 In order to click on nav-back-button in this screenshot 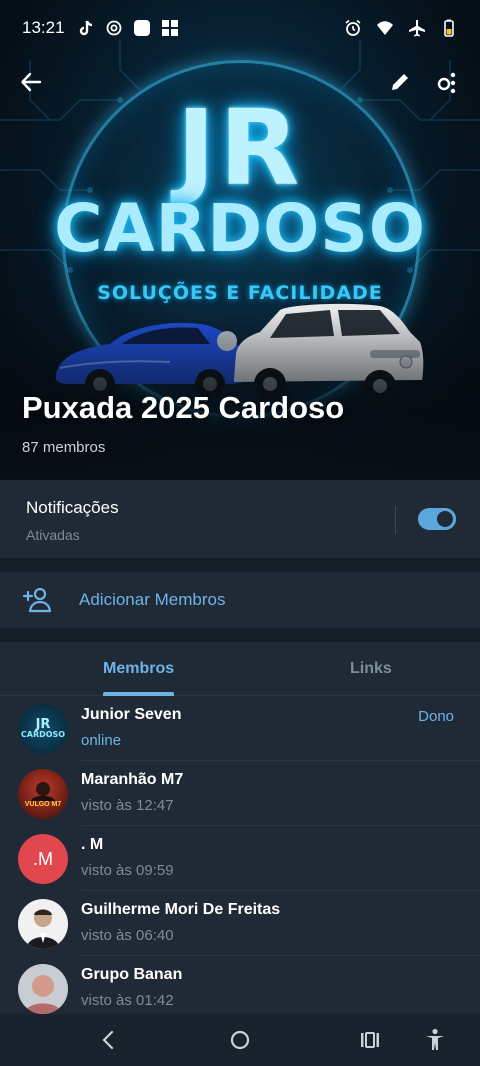, I will do `click(109, 1040)`.